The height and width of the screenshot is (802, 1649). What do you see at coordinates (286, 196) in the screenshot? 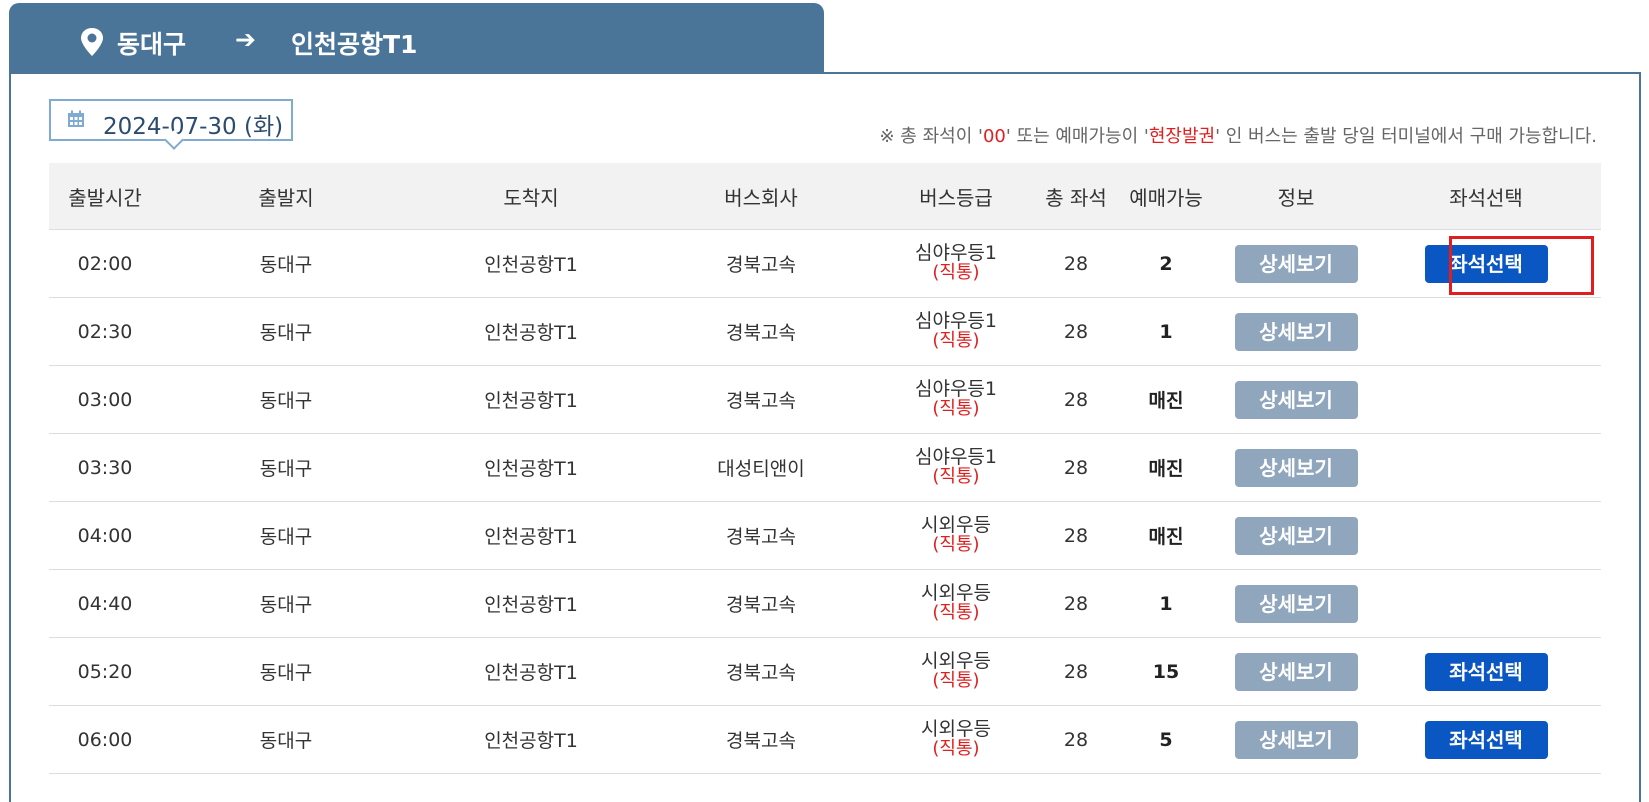
I see `column-header: 출발지` at bounding box center [286, 196].